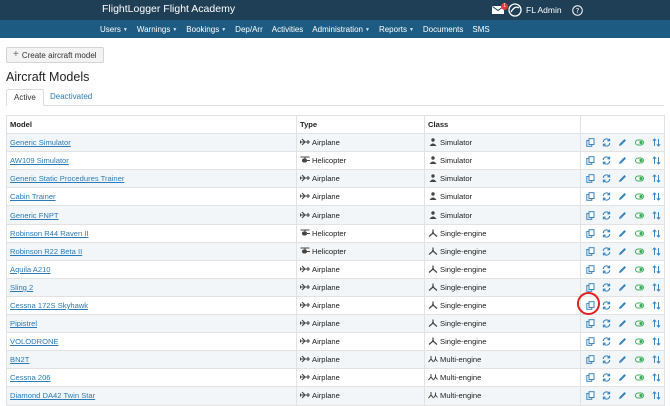 The image size is (670, 406). Describe the element at coordinates (49, 305) in the screenshot. I see `model-link: Cessna 172S Skyhawk` at that location.